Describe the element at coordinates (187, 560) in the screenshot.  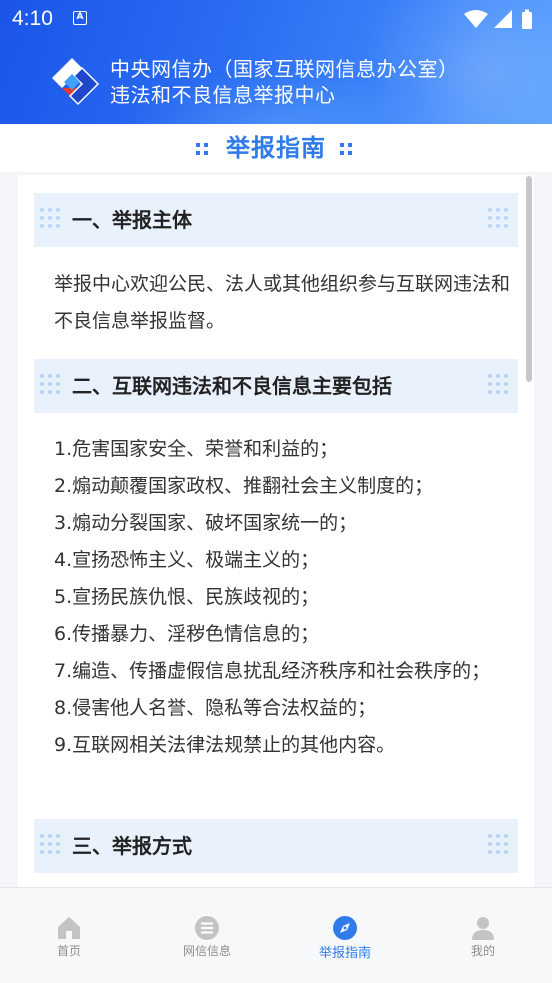
I see `list-item: 4.宣扬恐怖主义、极端主义的；` at that location.